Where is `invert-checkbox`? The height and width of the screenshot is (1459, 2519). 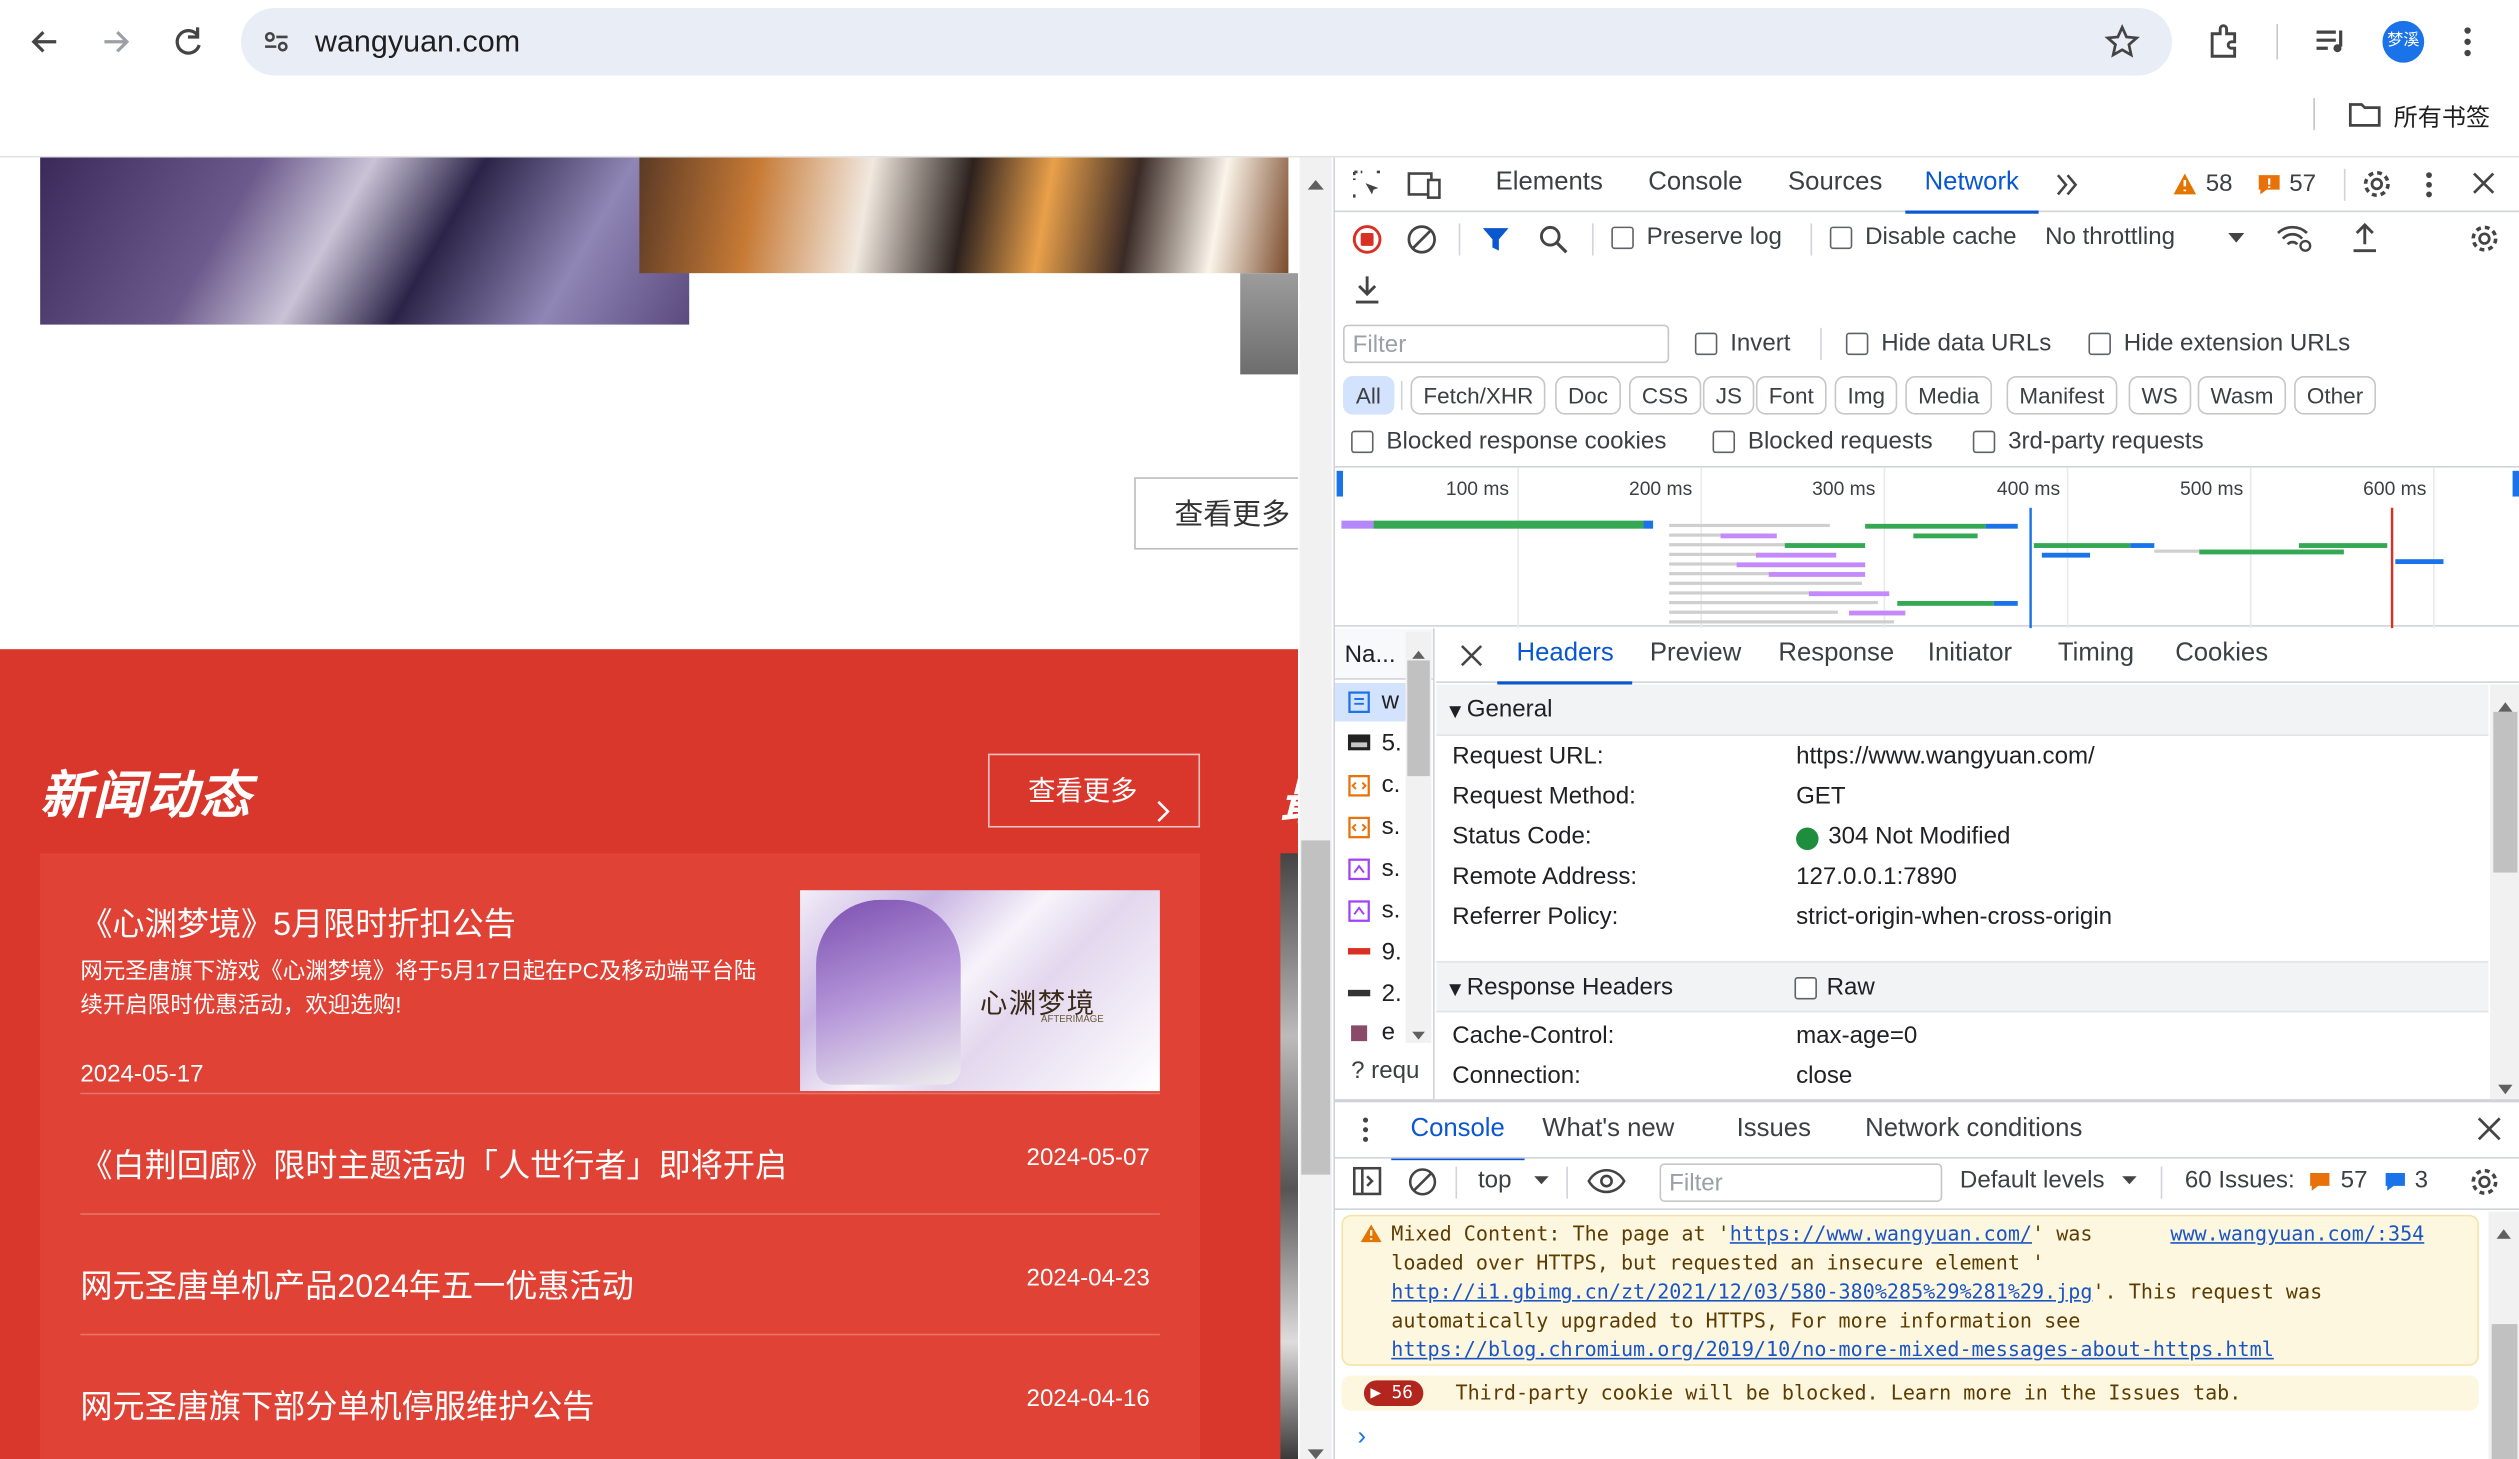 invert-checkbox is located at coordinates (1706, 344).